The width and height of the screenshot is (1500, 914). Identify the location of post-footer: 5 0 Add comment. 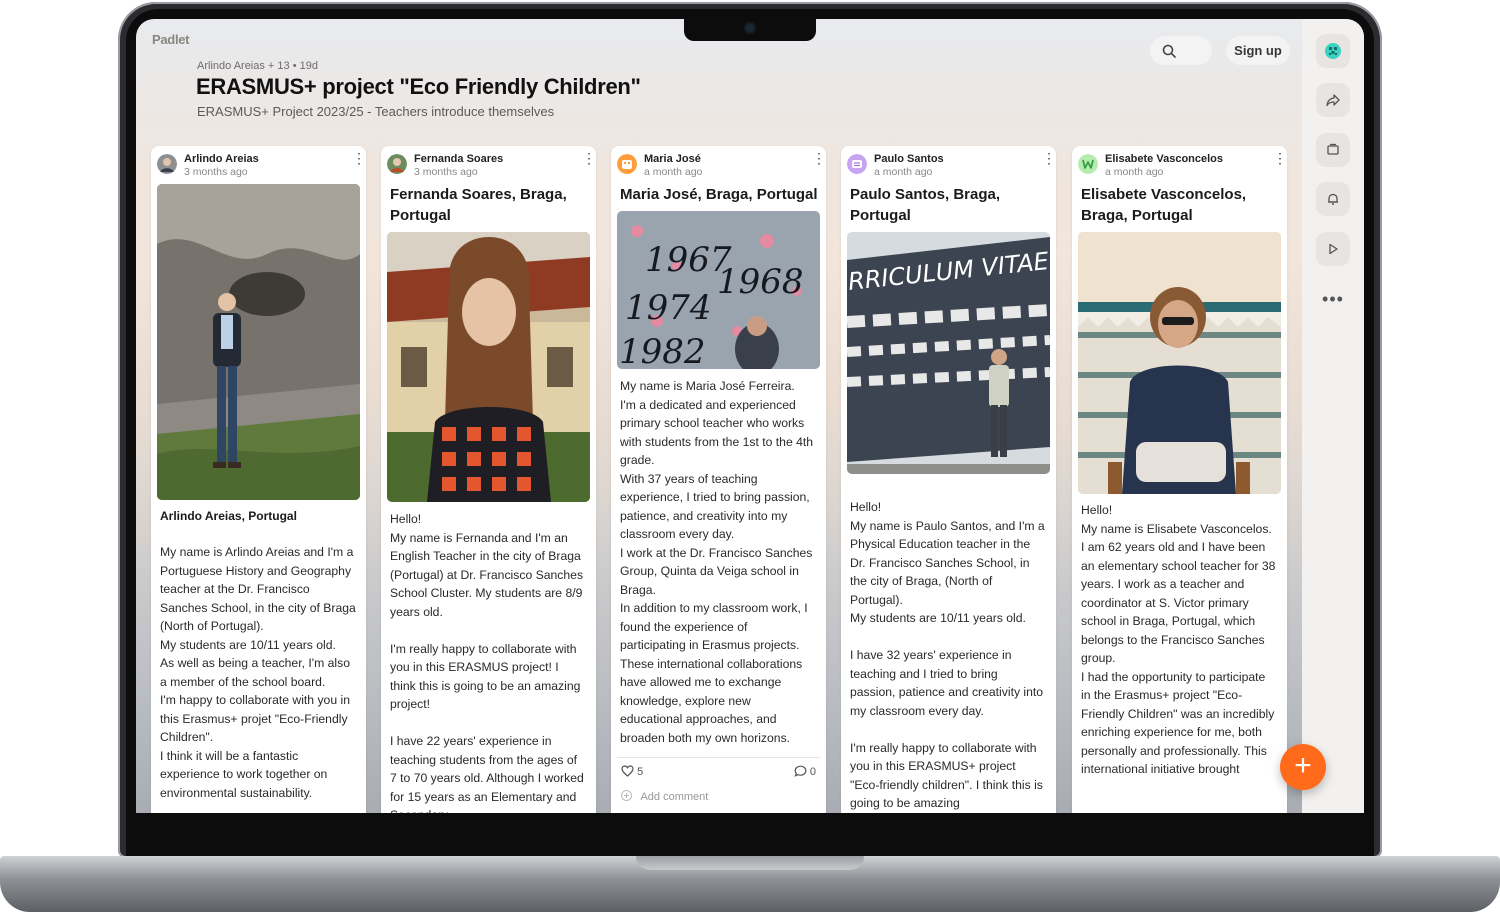
(718, 780).